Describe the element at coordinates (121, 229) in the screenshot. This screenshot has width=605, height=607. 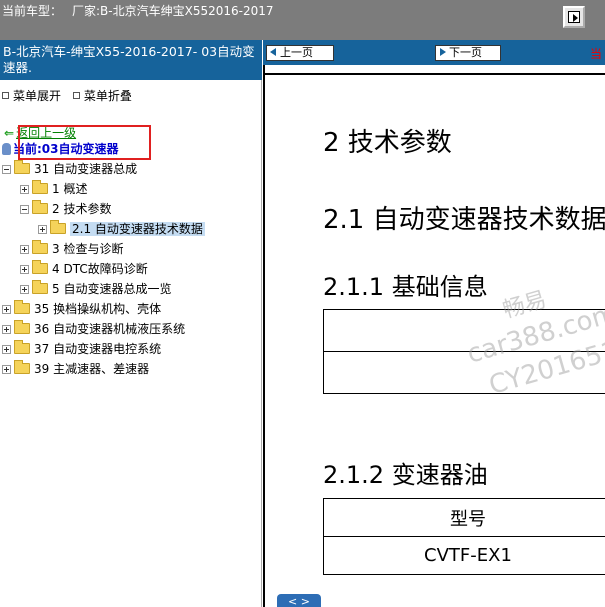
I see `tree-node-selected: 2.1 自动变速器技术数据` at that location.